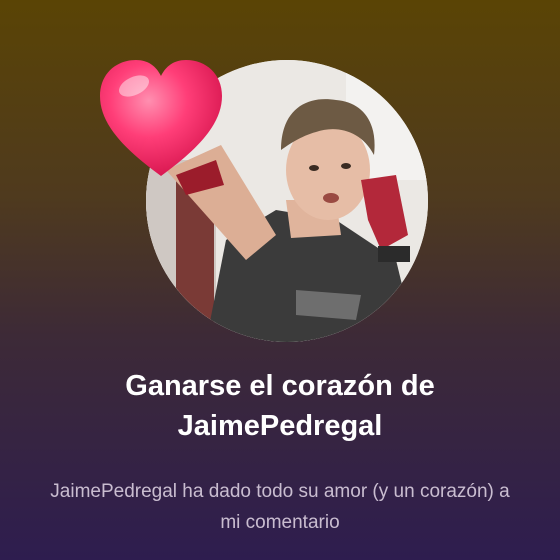 This screenshot has height=560, width=560. Describe the element at coordinates (280, 406) in the screenshot. I see `notification-title: Ganarse el corazón de JaimePedregal` at that location.